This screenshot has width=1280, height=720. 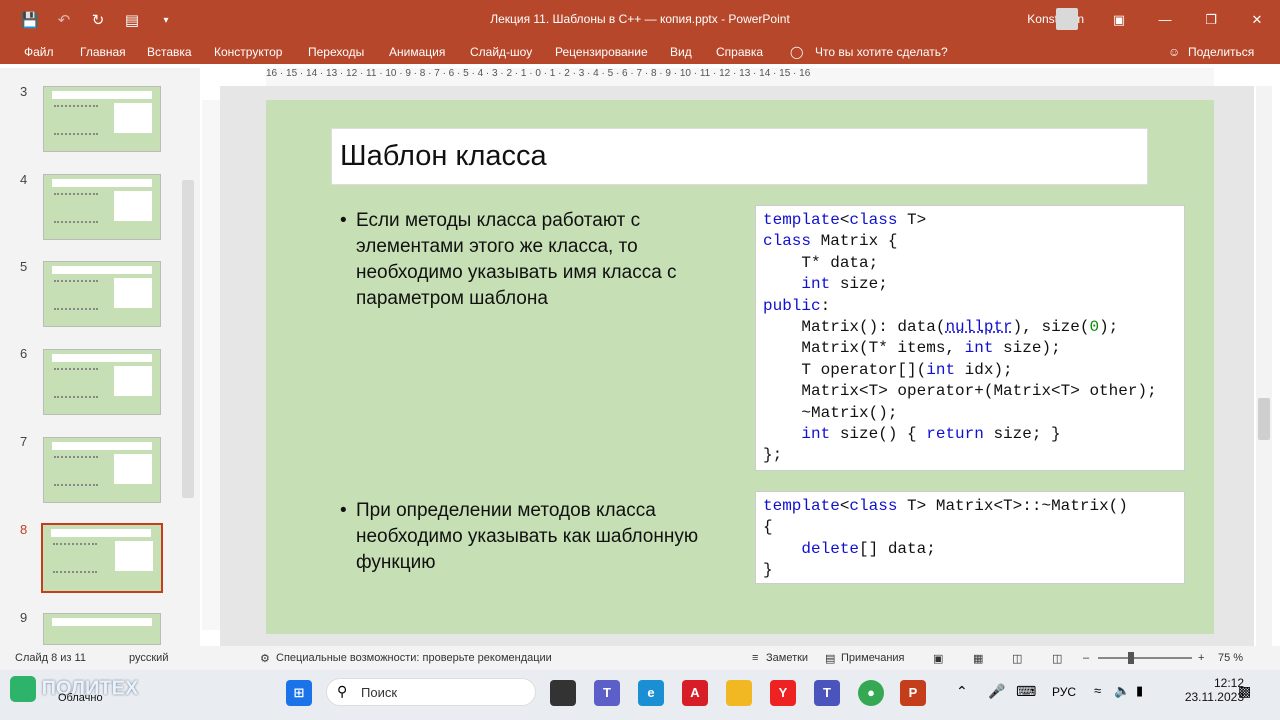 I want to click on thumbnail-number: 7, so click(x=24, y=441).